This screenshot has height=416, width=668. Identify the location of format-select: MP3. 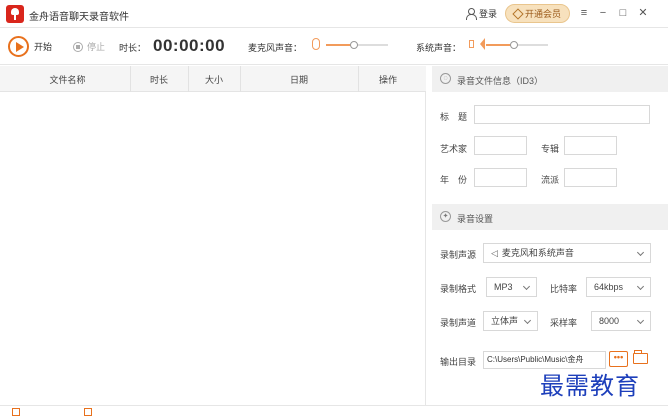
(511, 287).